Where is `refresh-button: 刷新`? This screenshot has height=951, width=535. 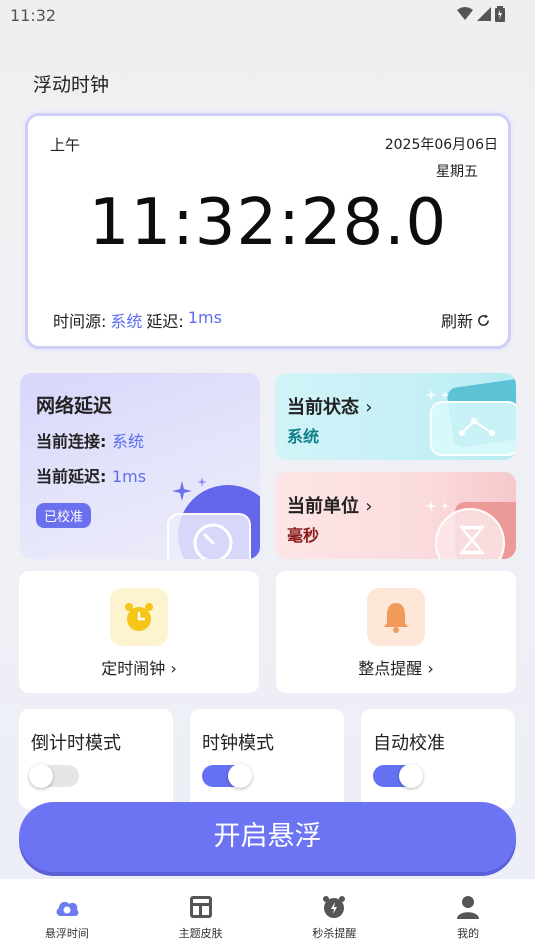 refresh-button: 刷新 is located at coordinates (465, 320).